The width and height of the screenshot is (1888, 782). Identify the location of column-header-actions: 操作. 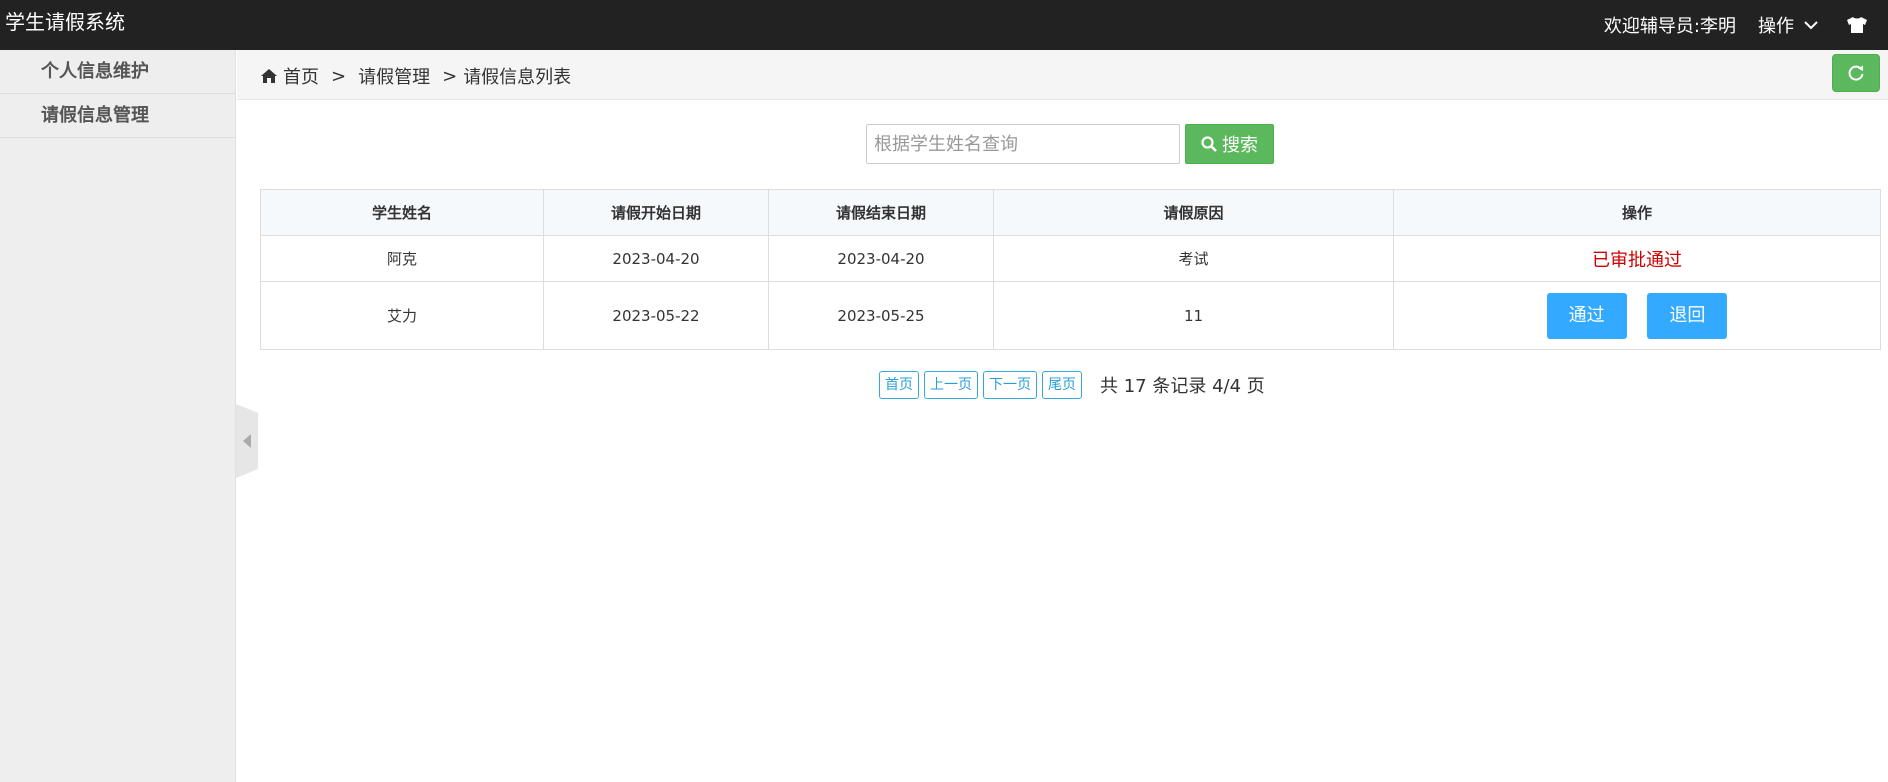
(1637, 212).